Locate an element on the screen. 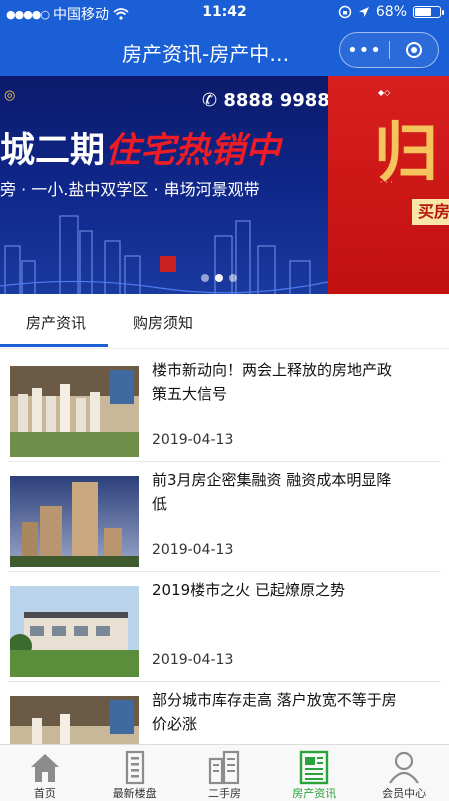  home-icon is located at coordinates (44, 768).